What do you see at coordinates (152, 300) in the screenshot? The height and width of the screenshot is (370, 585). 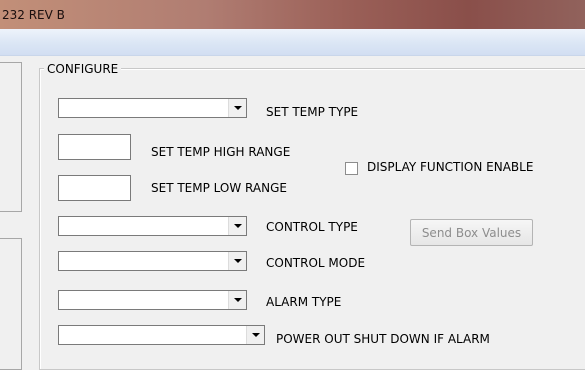 I see `alarm-type-combo` at bounding box center [152, 300].